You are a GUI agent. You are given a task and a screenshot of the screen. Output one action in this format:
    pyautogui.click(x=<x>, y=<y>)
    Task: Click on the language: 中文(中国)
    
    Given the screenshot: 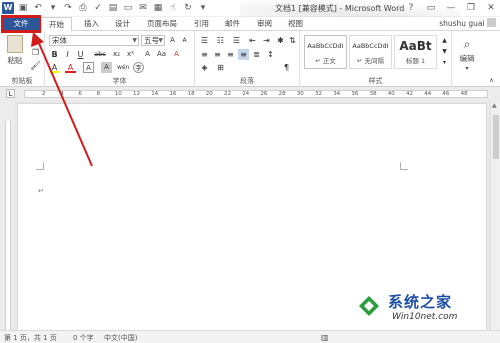 What is the action you would take?
    pyautogui.click(x=120, y=338)
    